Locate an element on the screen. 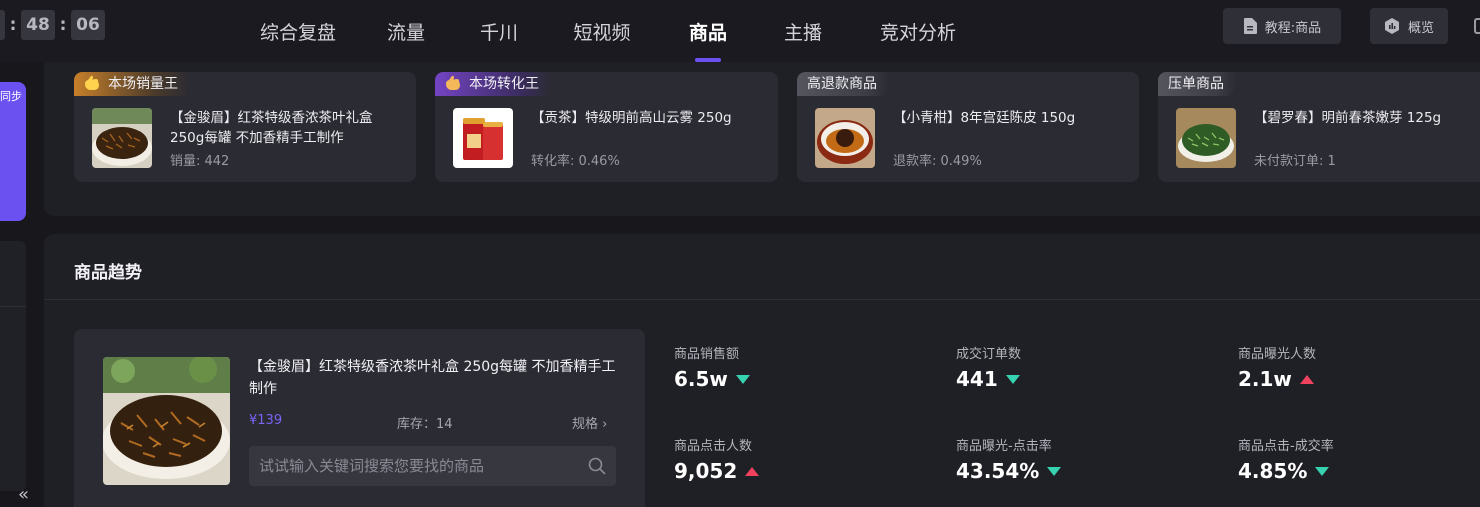 The image size is (1480, 507). tag-high-refund: 高退款商品 is located at coordinates (843, 84).